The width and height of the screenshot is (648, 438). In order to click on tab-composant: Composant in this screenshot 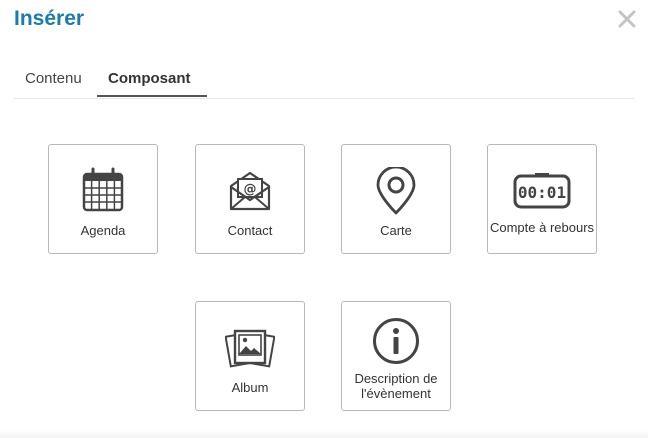, I will do `click(149, 78)`.